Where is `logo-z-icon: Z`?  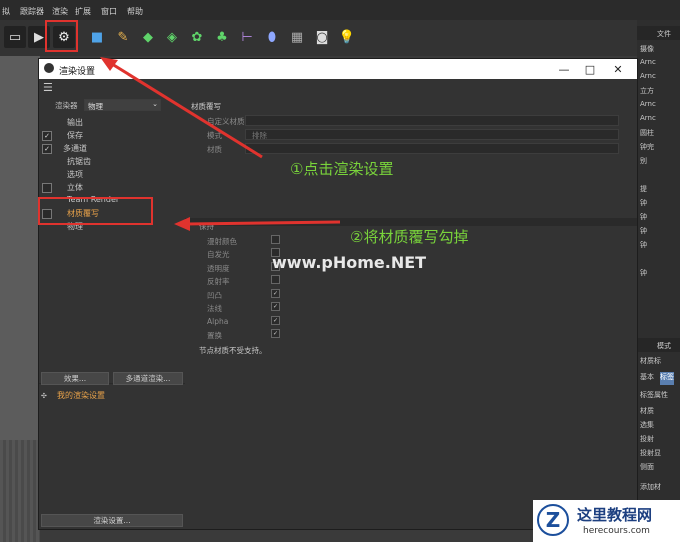
logo-z-icon: Z is located at coordinates (553, 520).